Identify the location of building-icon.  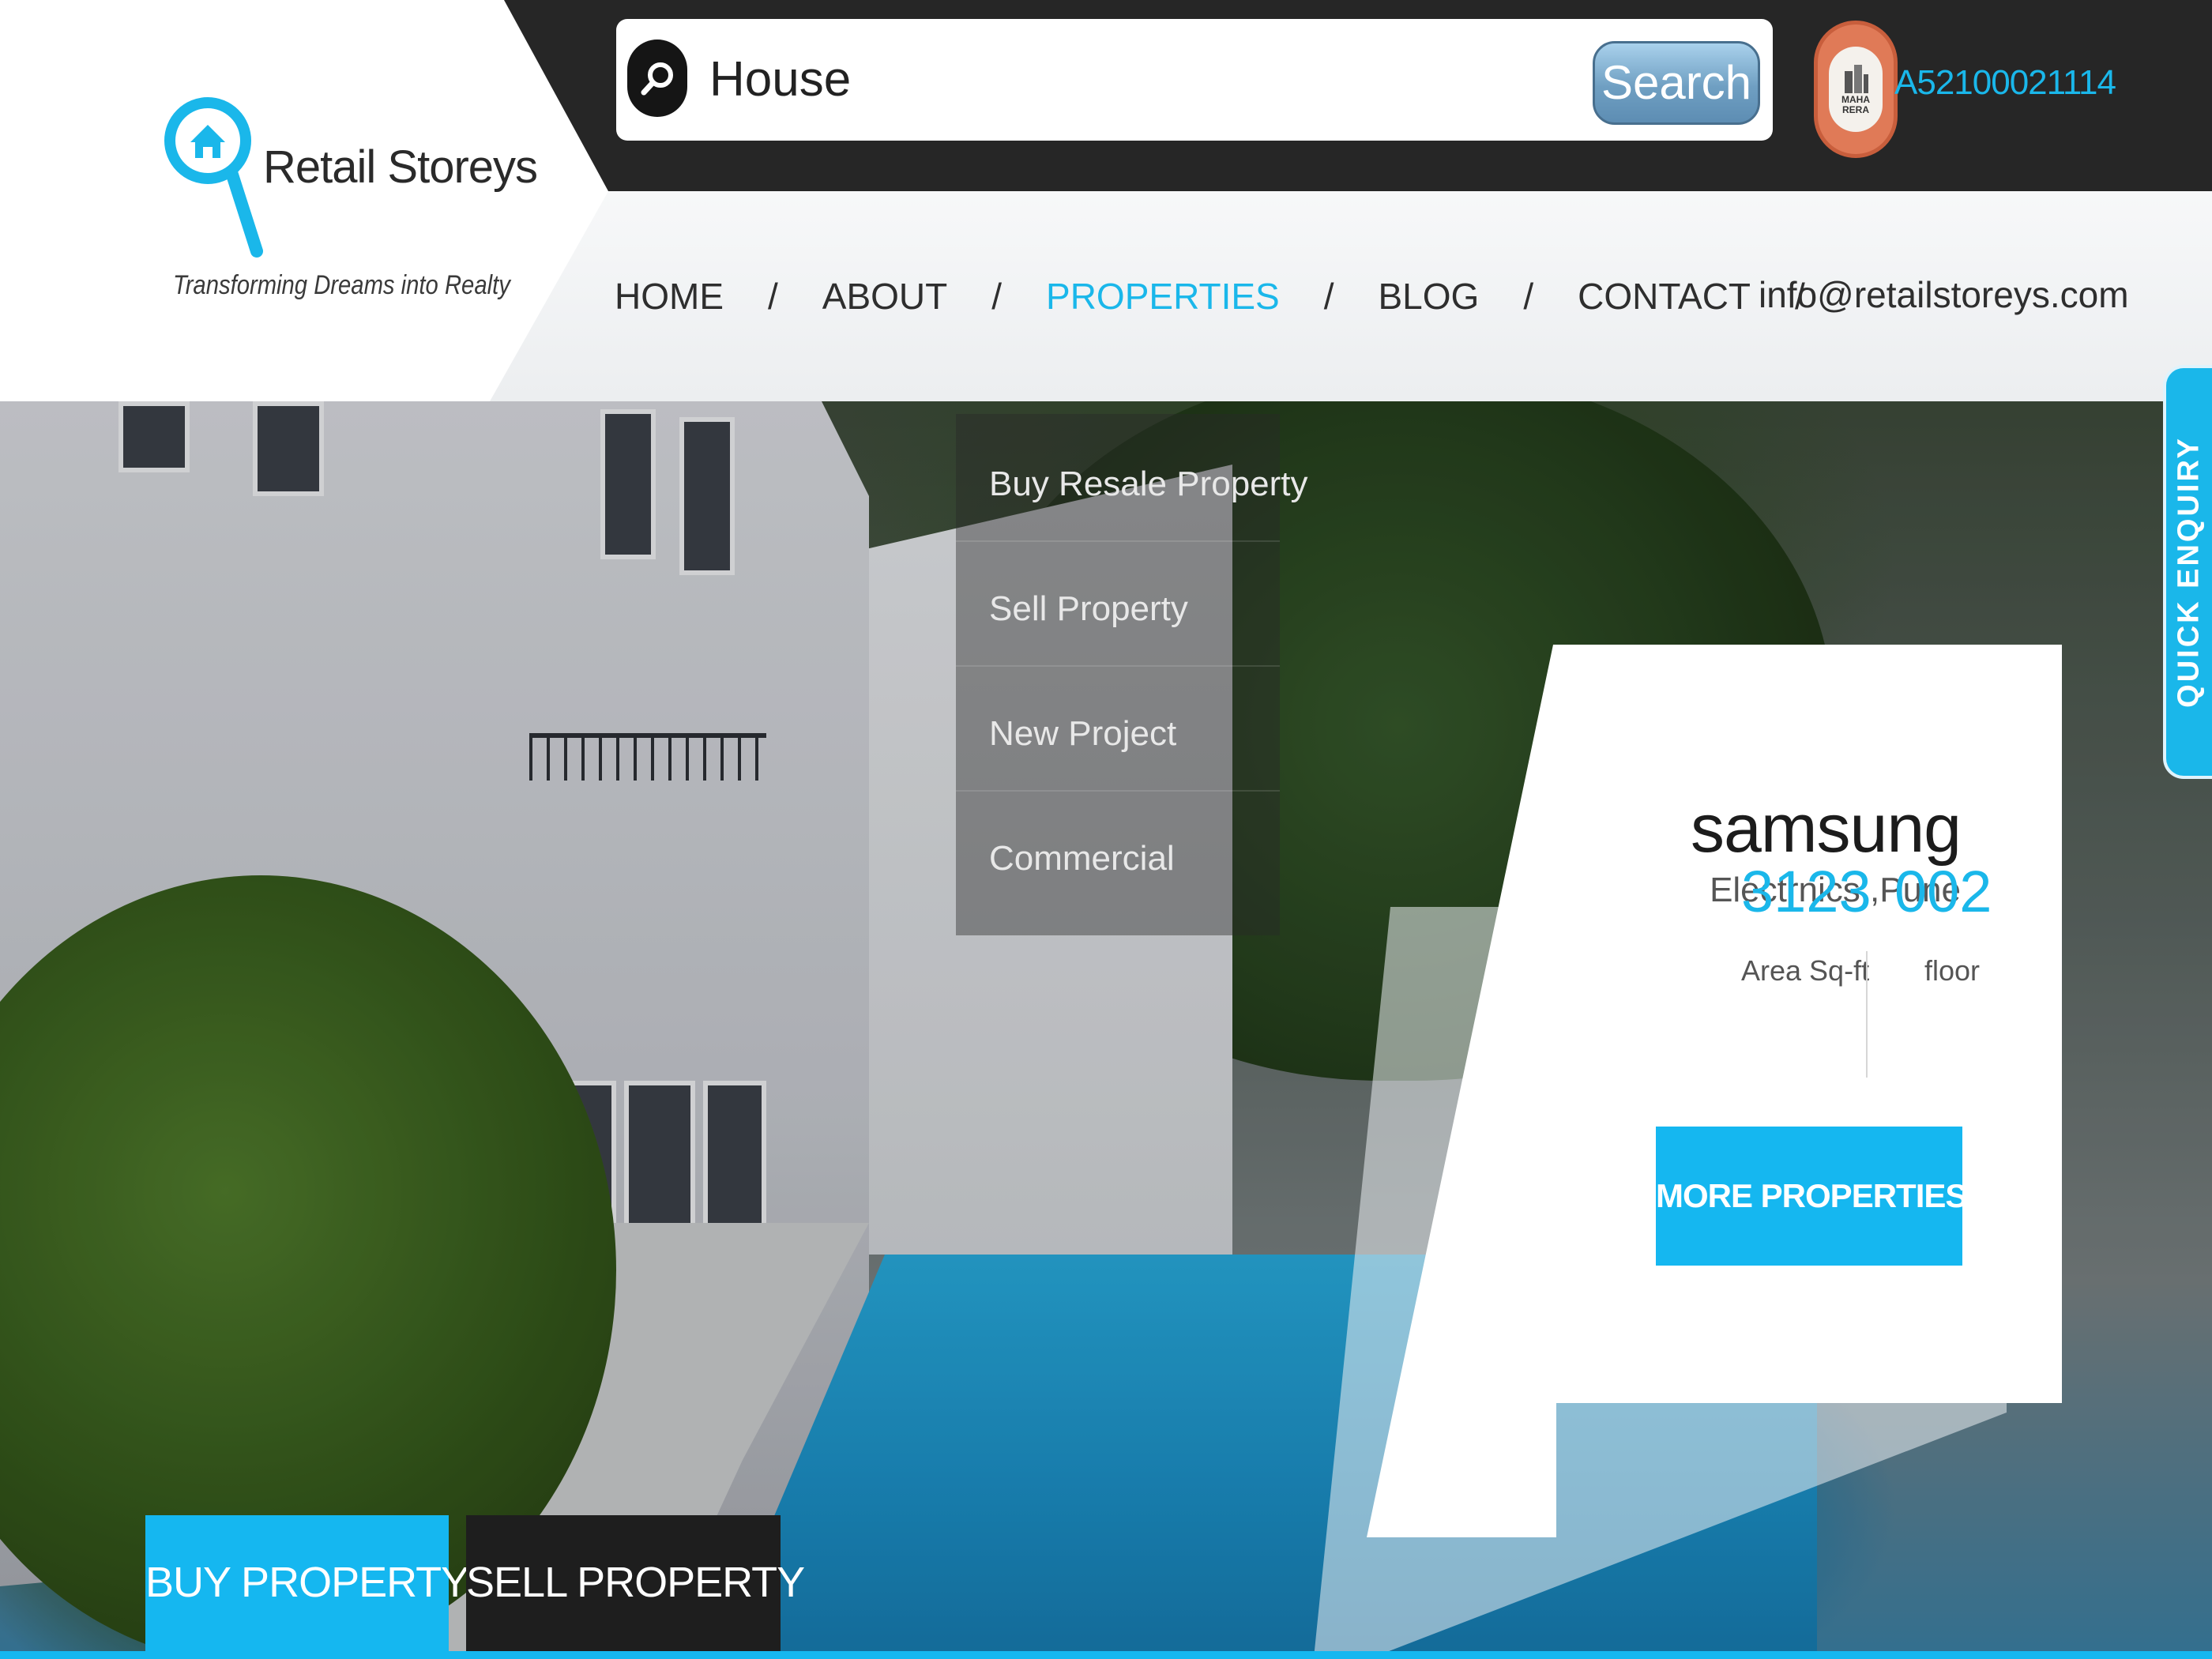
(1856, 79).